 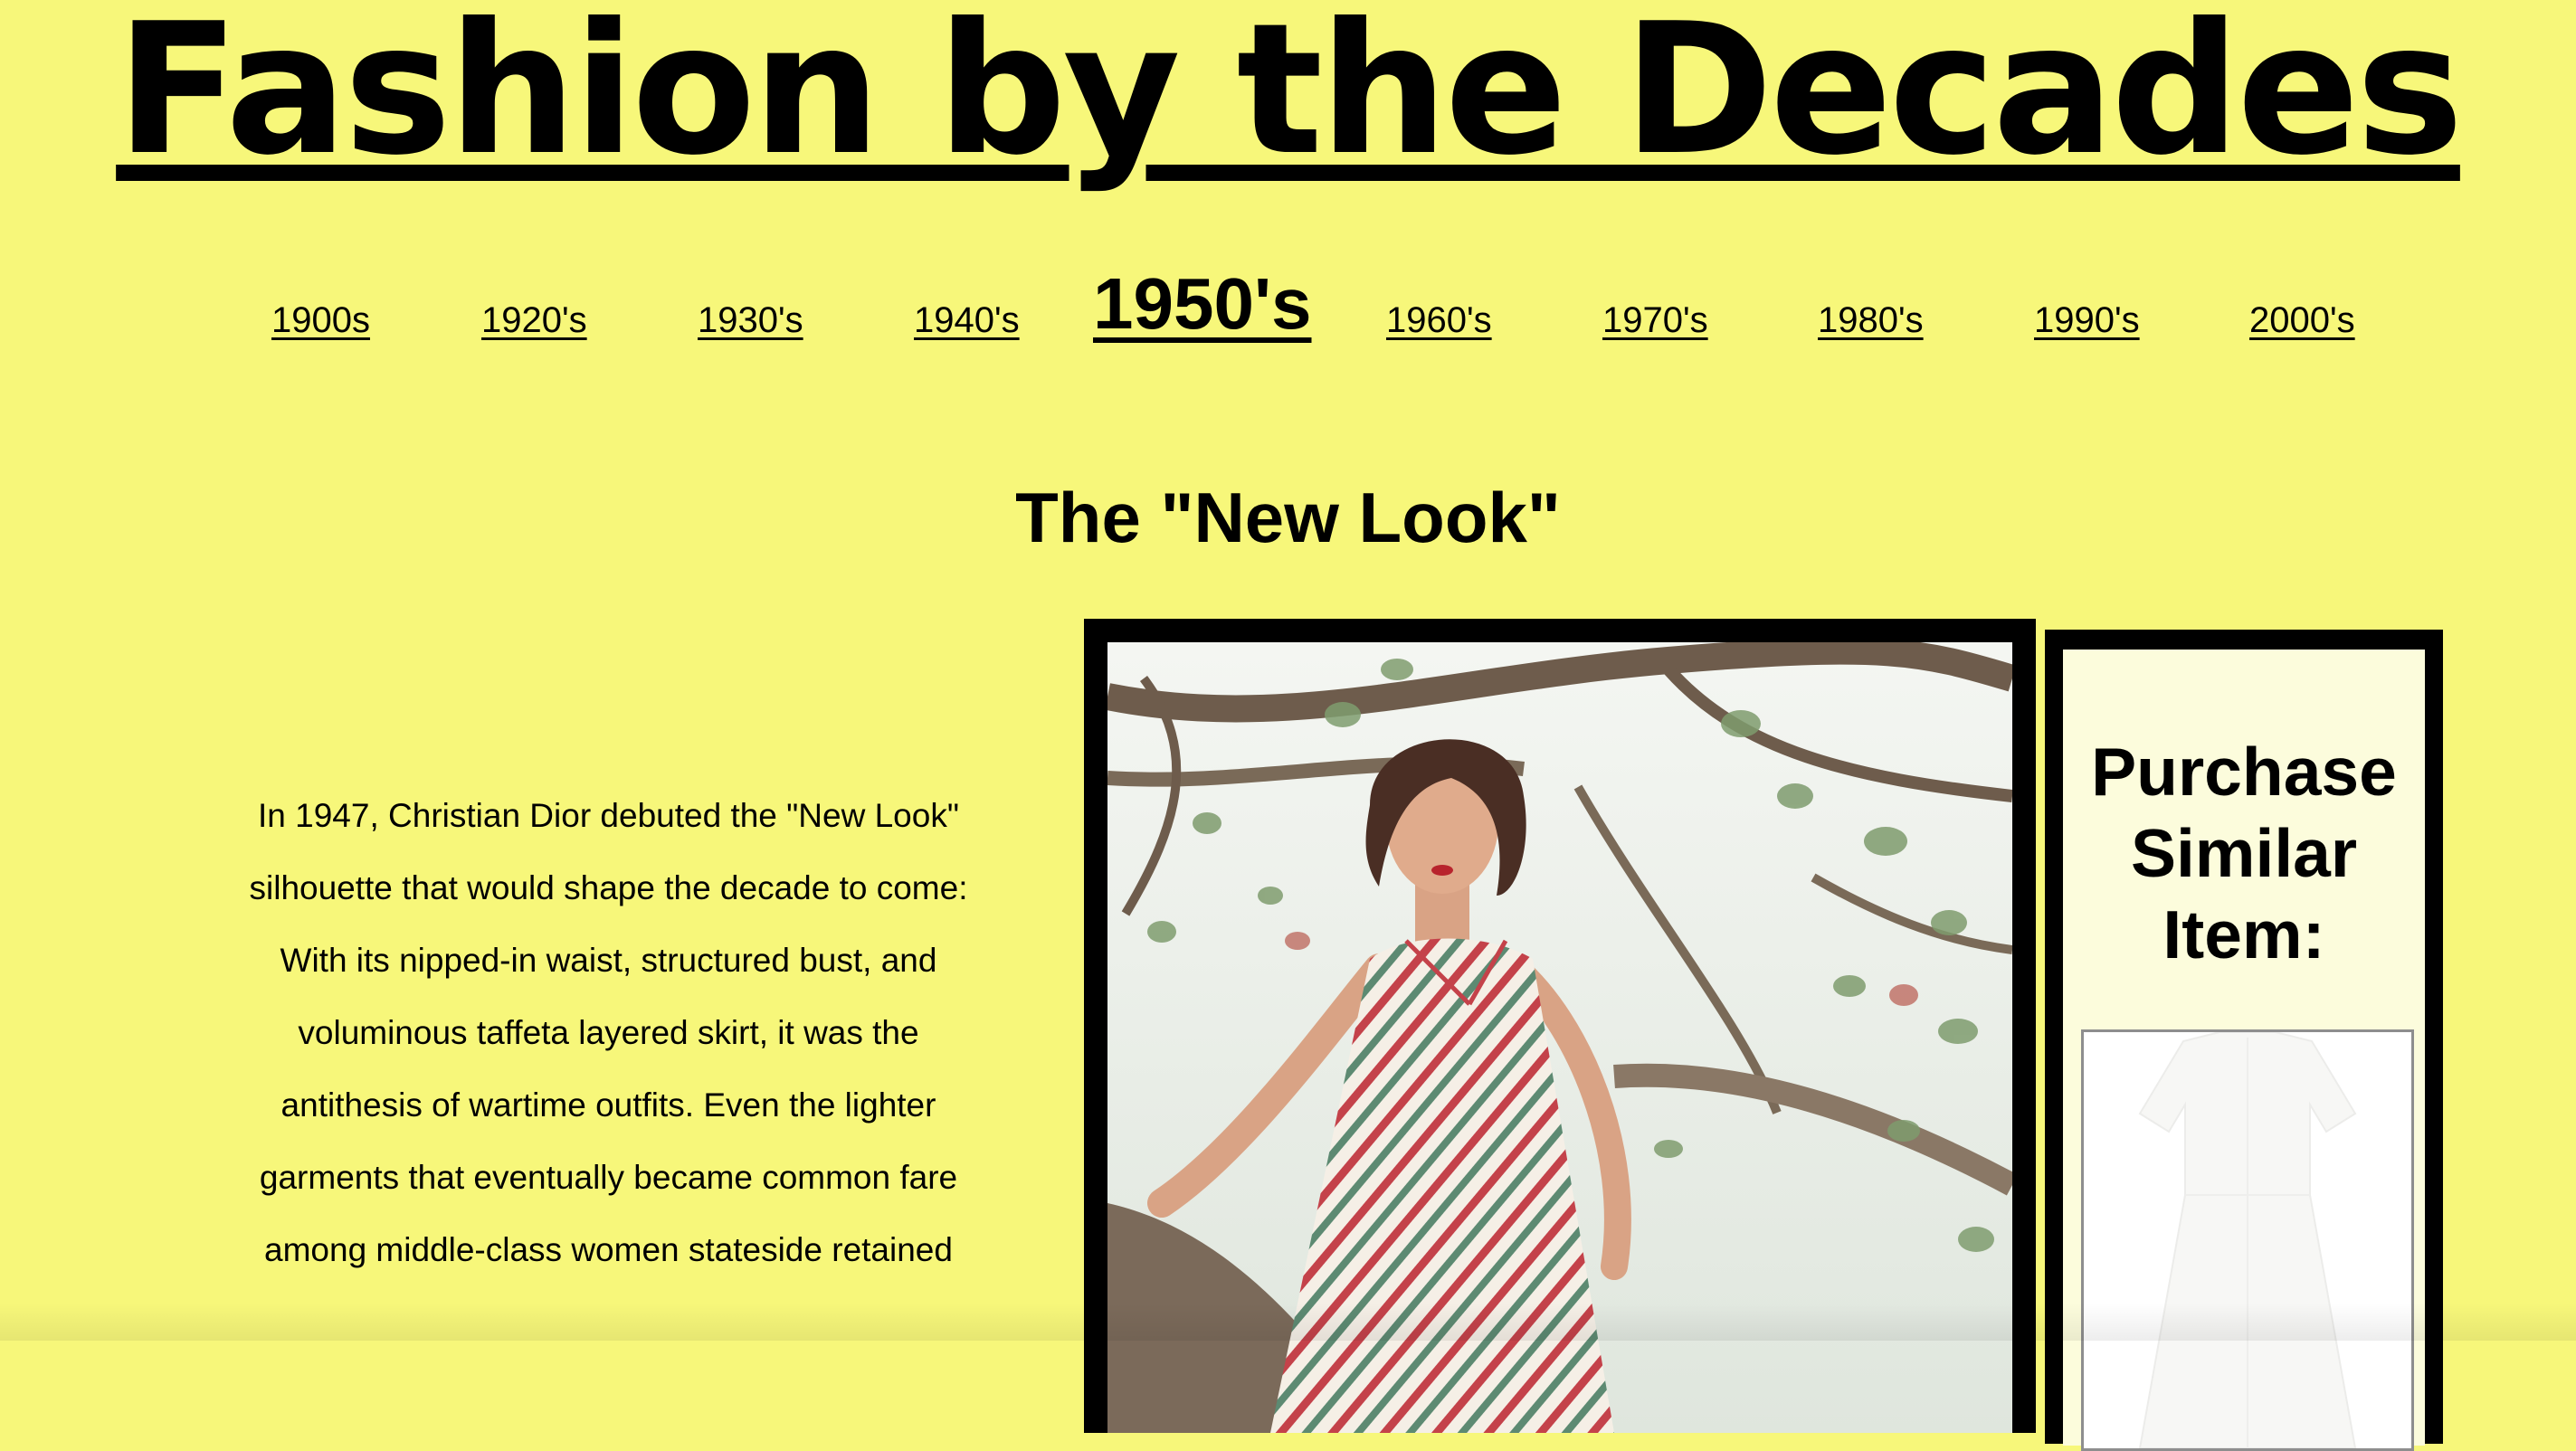 I want to click on nav-link-1940s: 1940's, so click(x=967, y=320).